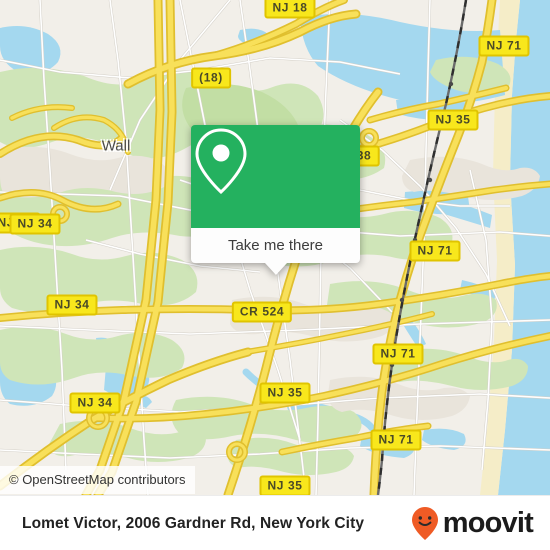  I want to click on osm-attribution-text: © OpenStreetMap contributors, so click(97, 479).